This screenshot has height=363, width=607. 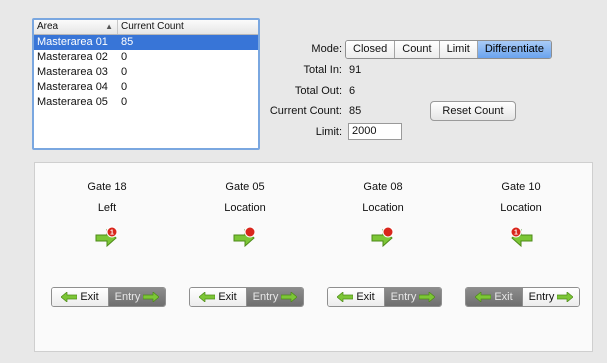 What do you see at coordinates (383, 187) in the screenshot?
I see `gate-name: Gate 08` at bounding box center [383, 187].